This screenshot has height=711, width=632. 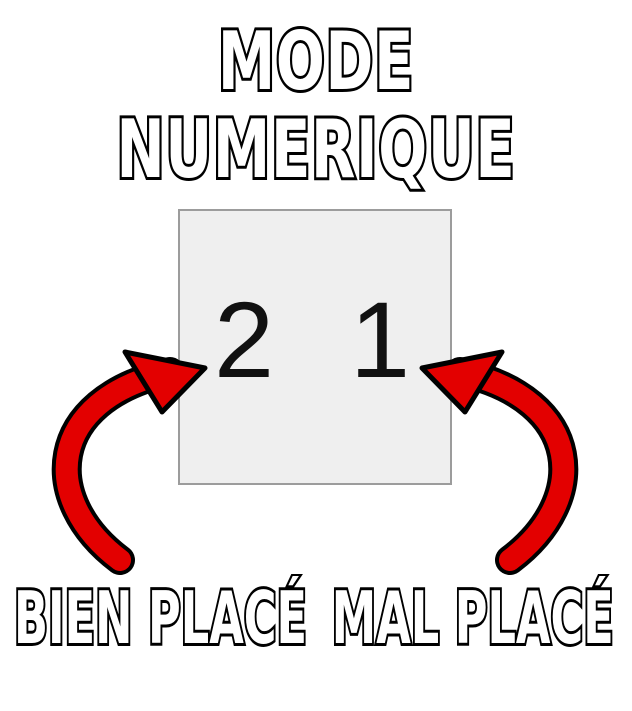 What do you see at coordinates (160, 618) in the screenshot?
I see `label-bien-place: BIEN PLACÉ` at bounding box center [160, 618].